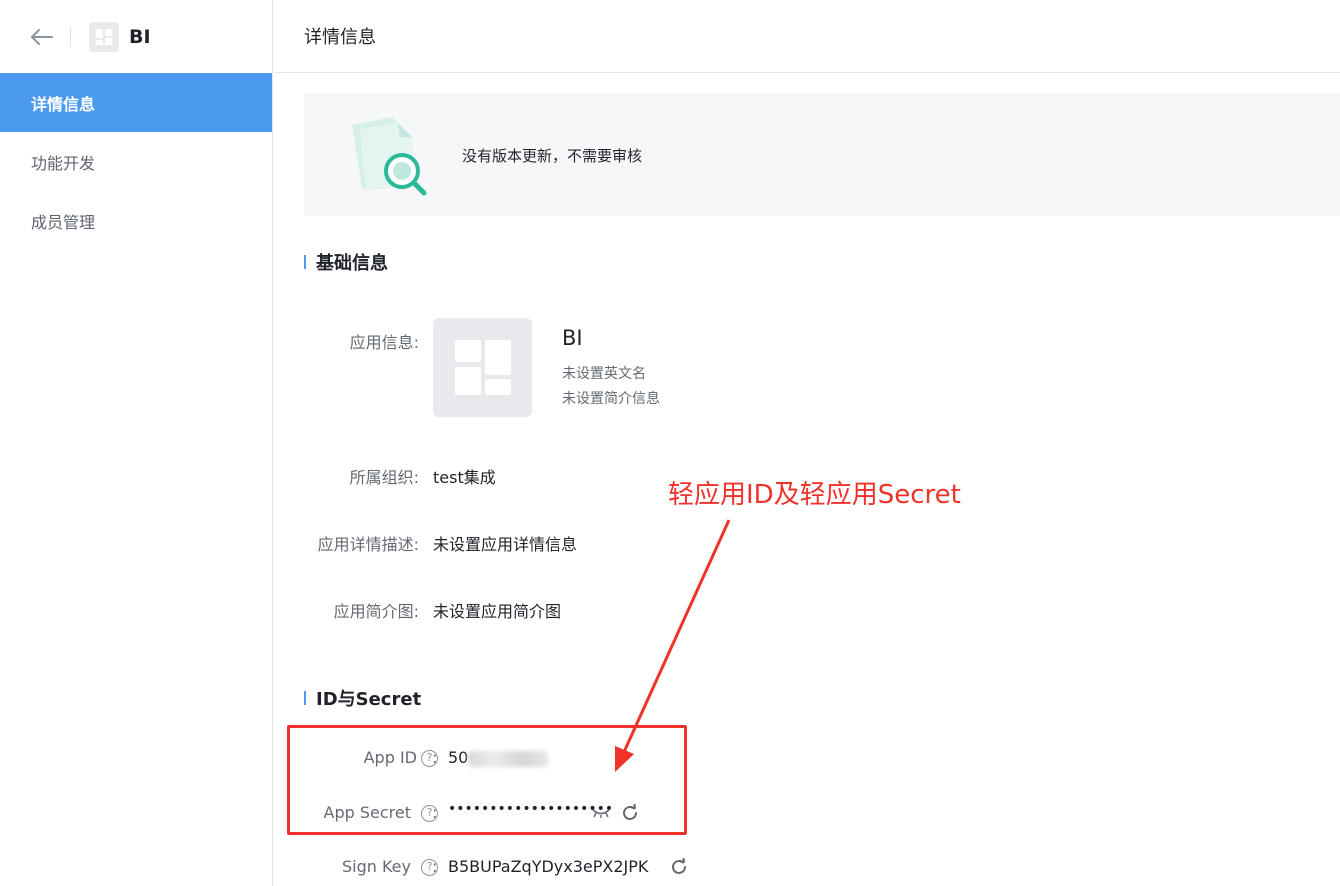  I want to click on app-english-name: 未设置英文名, so click(604, 374).